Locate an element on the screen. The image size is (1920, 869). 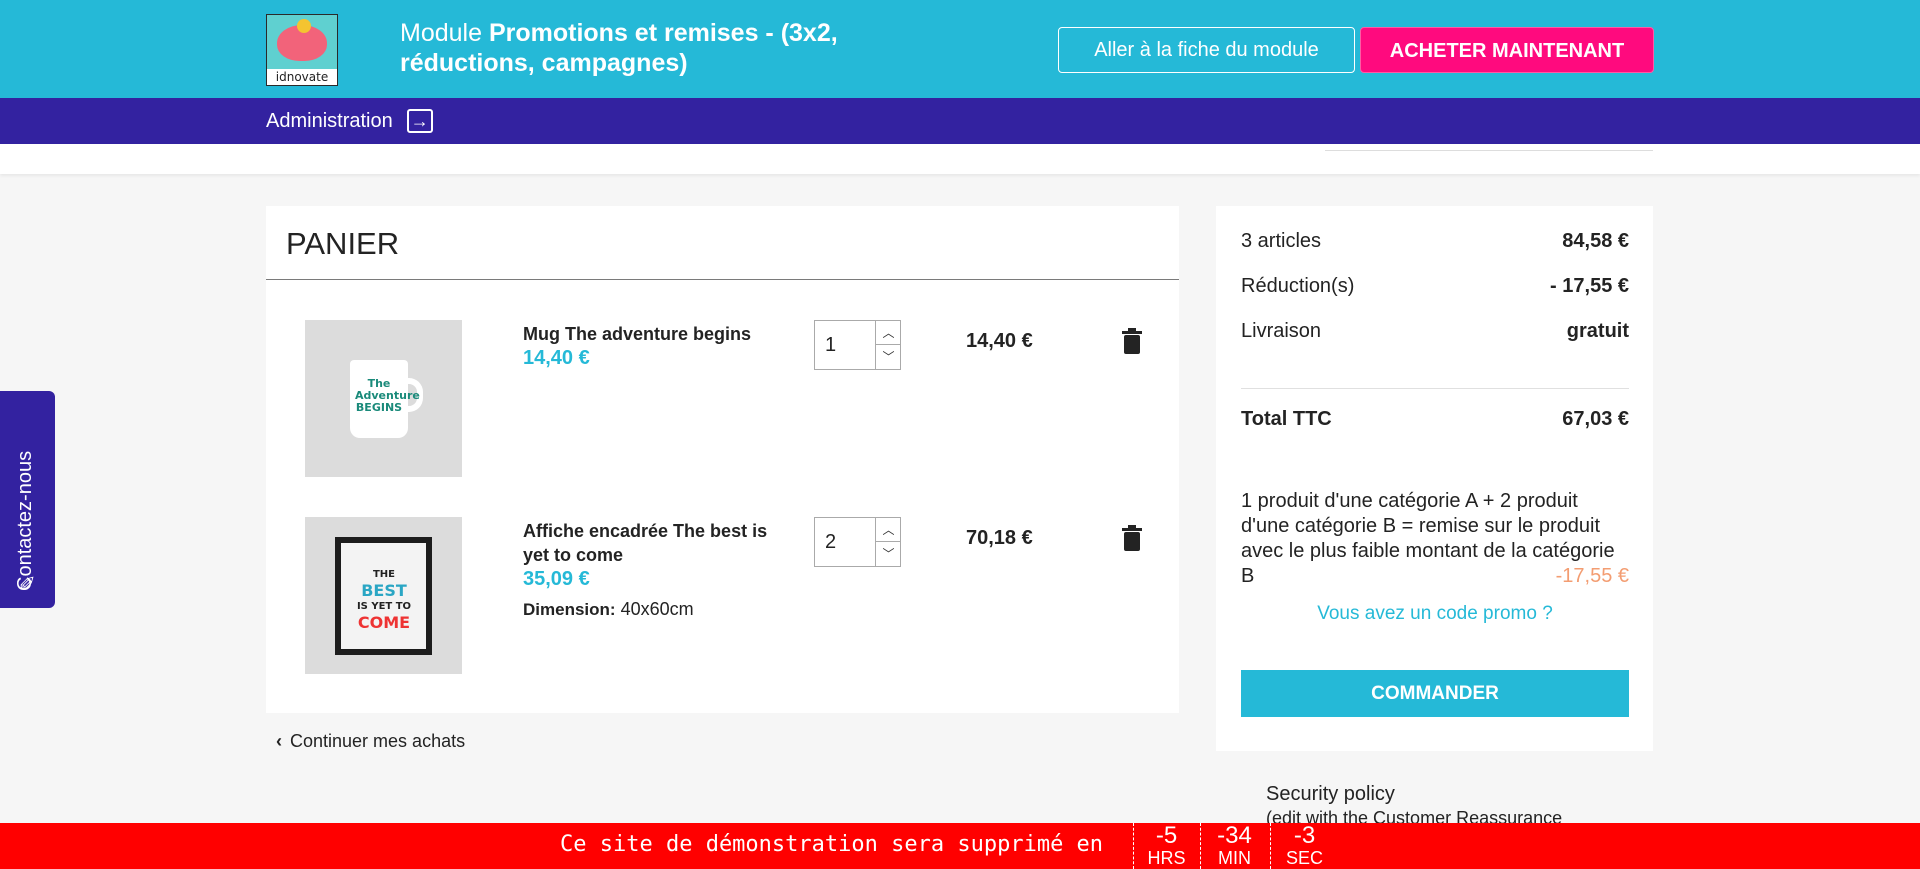
header-divider is located at coordinates (1489, 150).